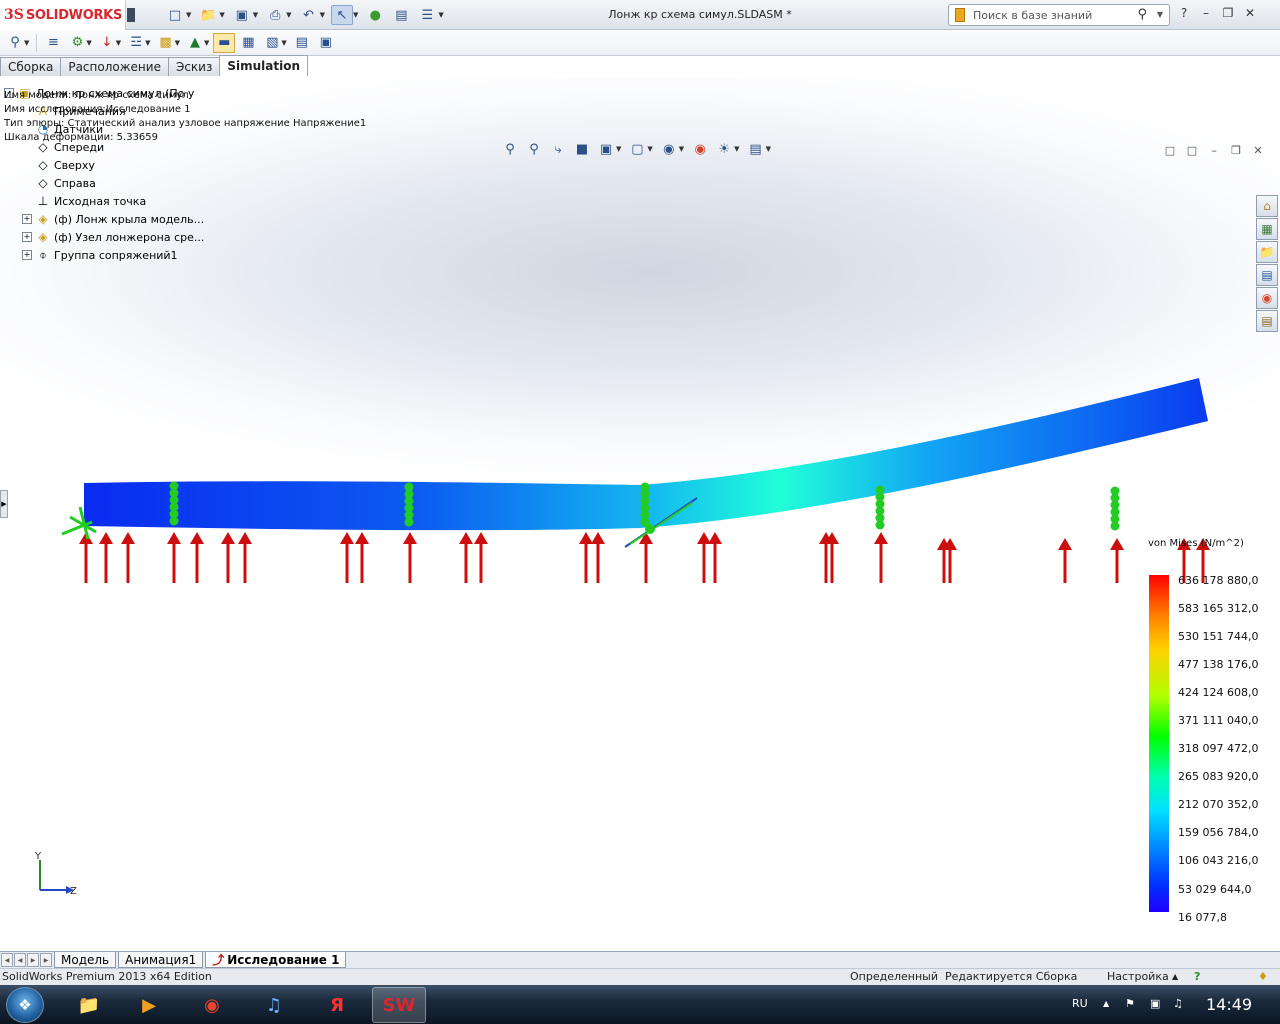  What do you see at coordinates (1178, 1003) in the screenshot?
I see `volume-icon: ♫` at bounding box center [1178, 1003].